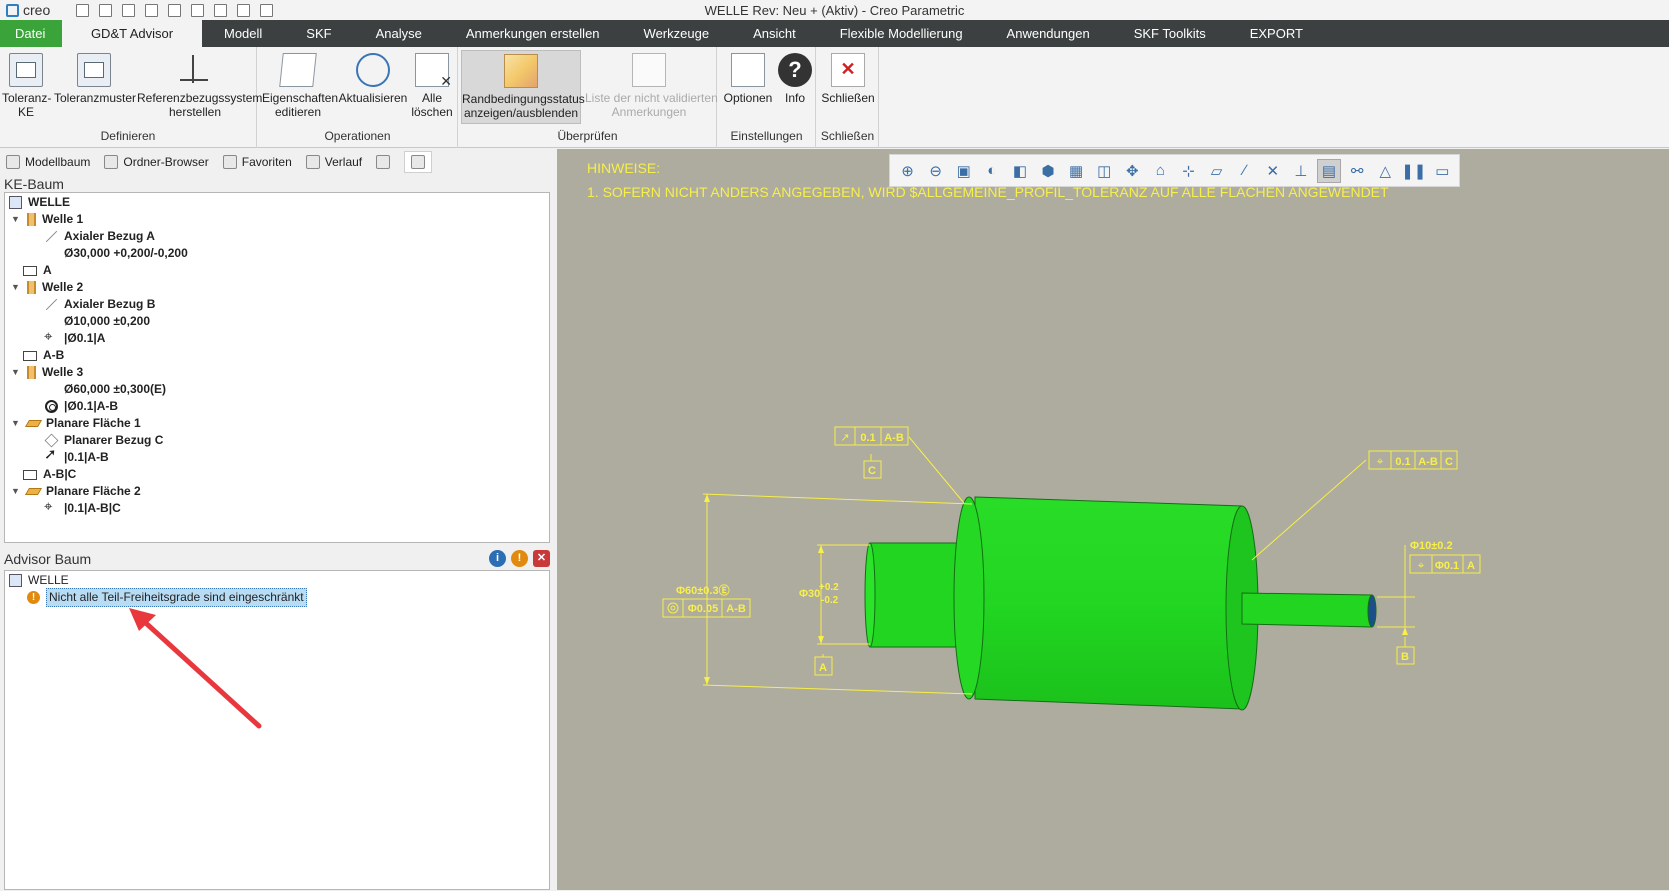  Describe the element at coordinates (128, 10) in the screenshot. I see `folder-icon` at that location.